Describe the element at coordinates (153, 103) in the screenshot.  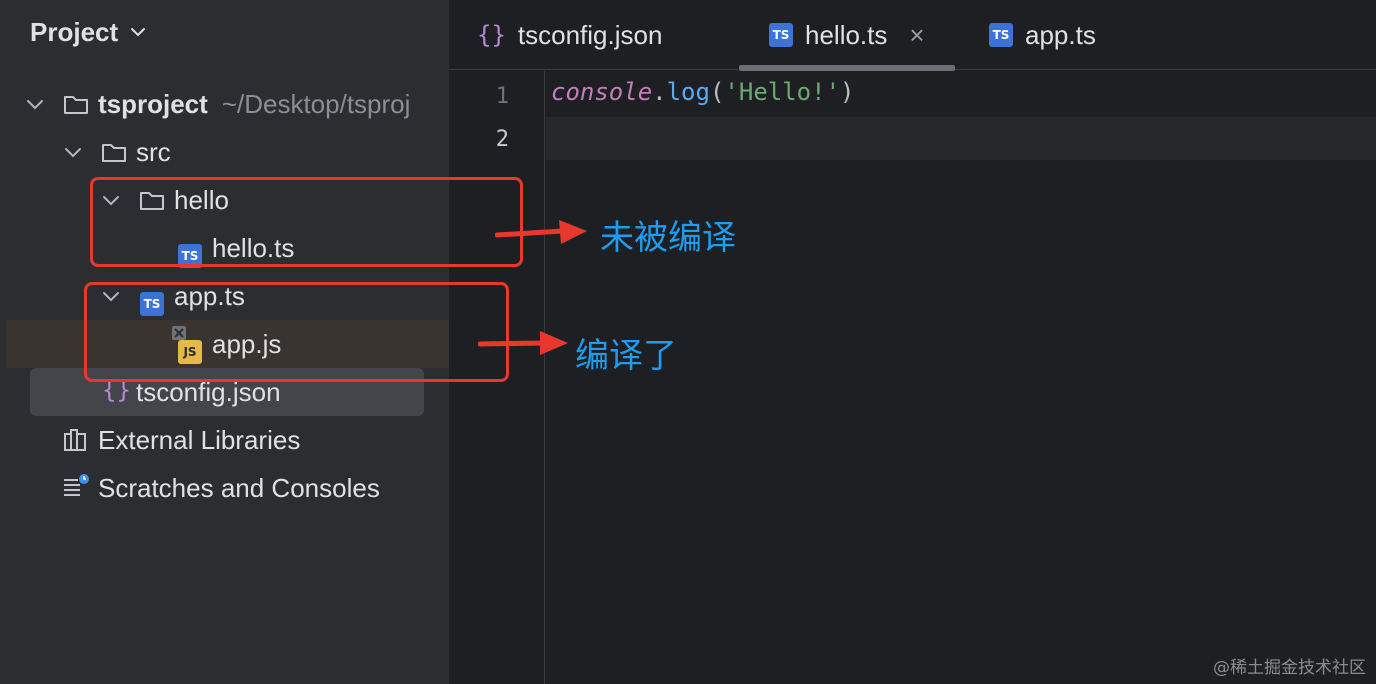
I see `project-name: tsproject` at that location.